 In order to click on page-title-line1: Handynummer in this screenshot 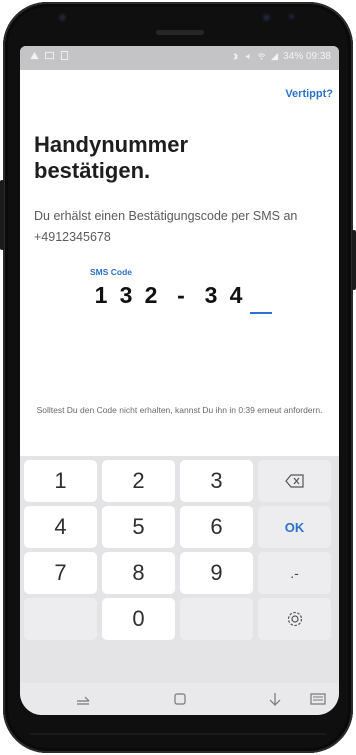, I will do `click(111, 144)`.